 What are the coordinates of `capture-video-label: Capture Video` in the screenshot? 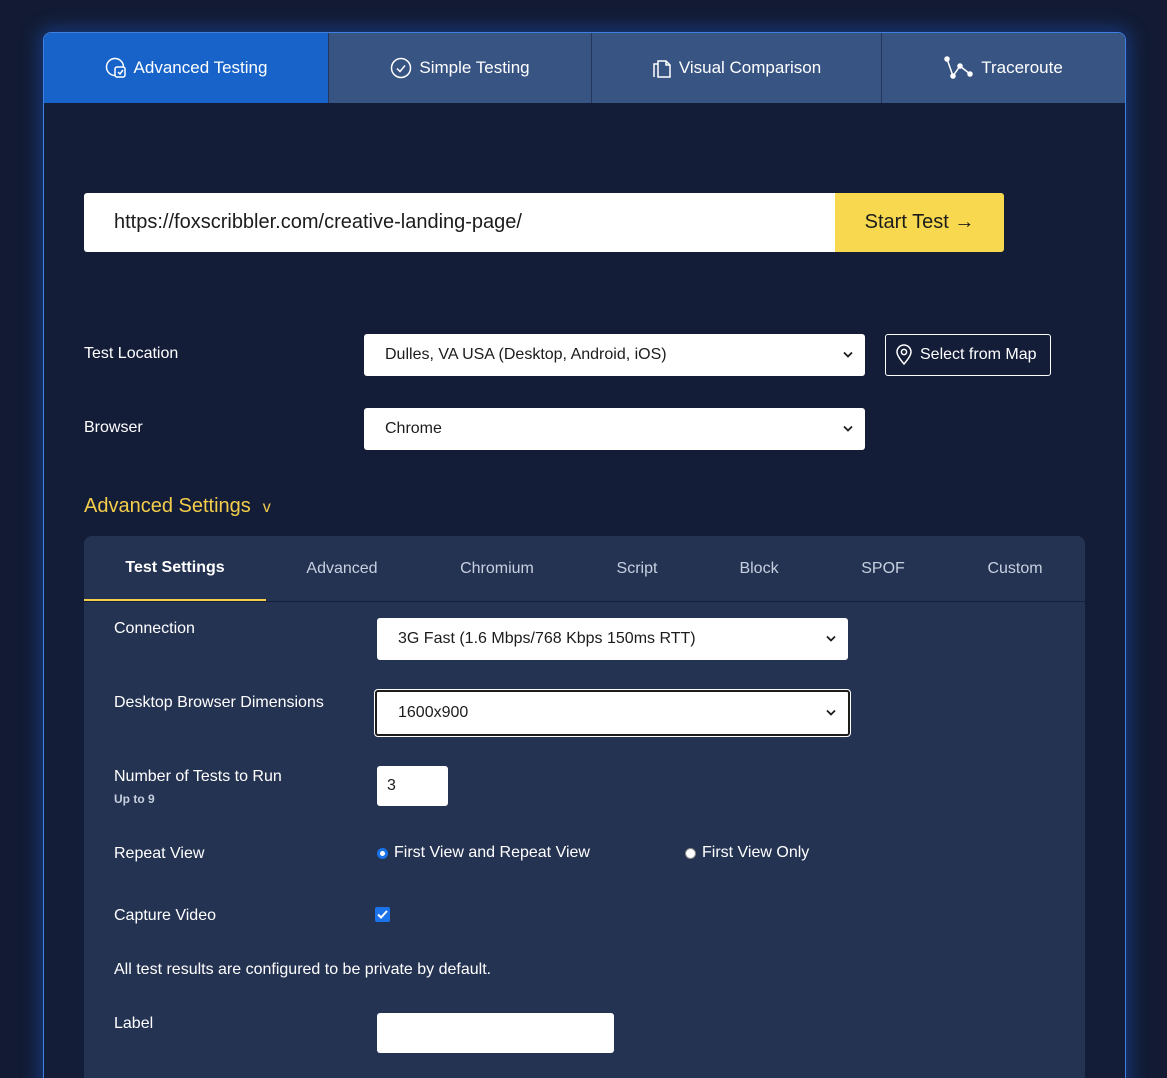 It's located at (165, 915).